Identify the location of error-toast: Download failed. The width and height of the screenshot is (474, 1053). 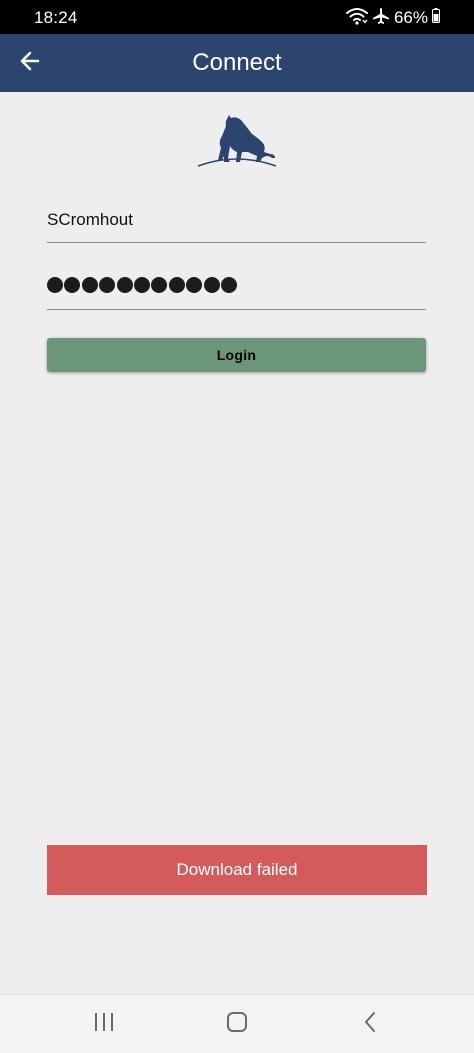
(237, 870).